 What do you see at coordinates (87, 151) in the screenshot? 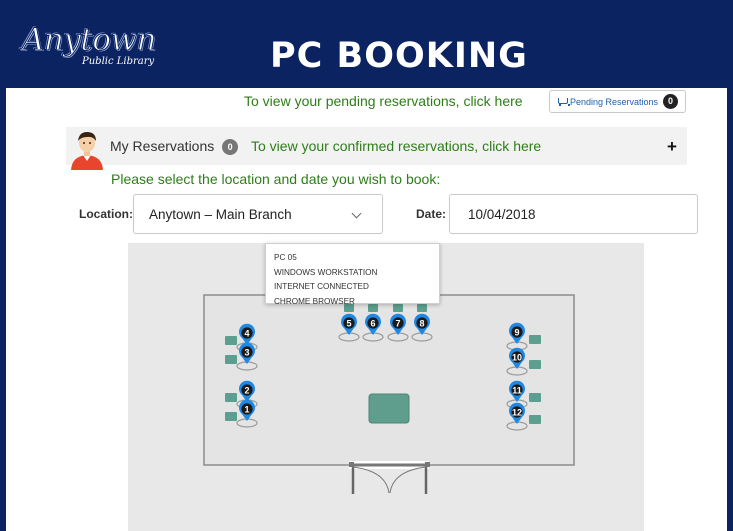
I see `user-avatar-icon` at bounding box center [87, 151].